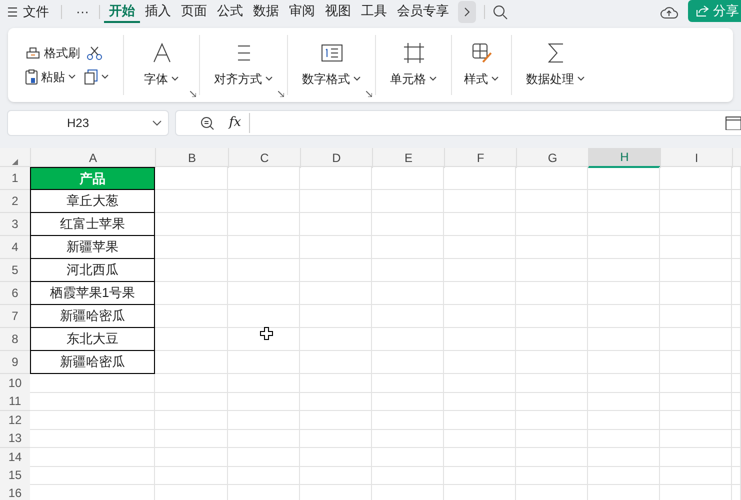 The width and height of the screenshot is (741, 500). Describe the element at coordinates (413, 79) in the screenshot. I see `ribbon-group-button: 单元格` at that location.